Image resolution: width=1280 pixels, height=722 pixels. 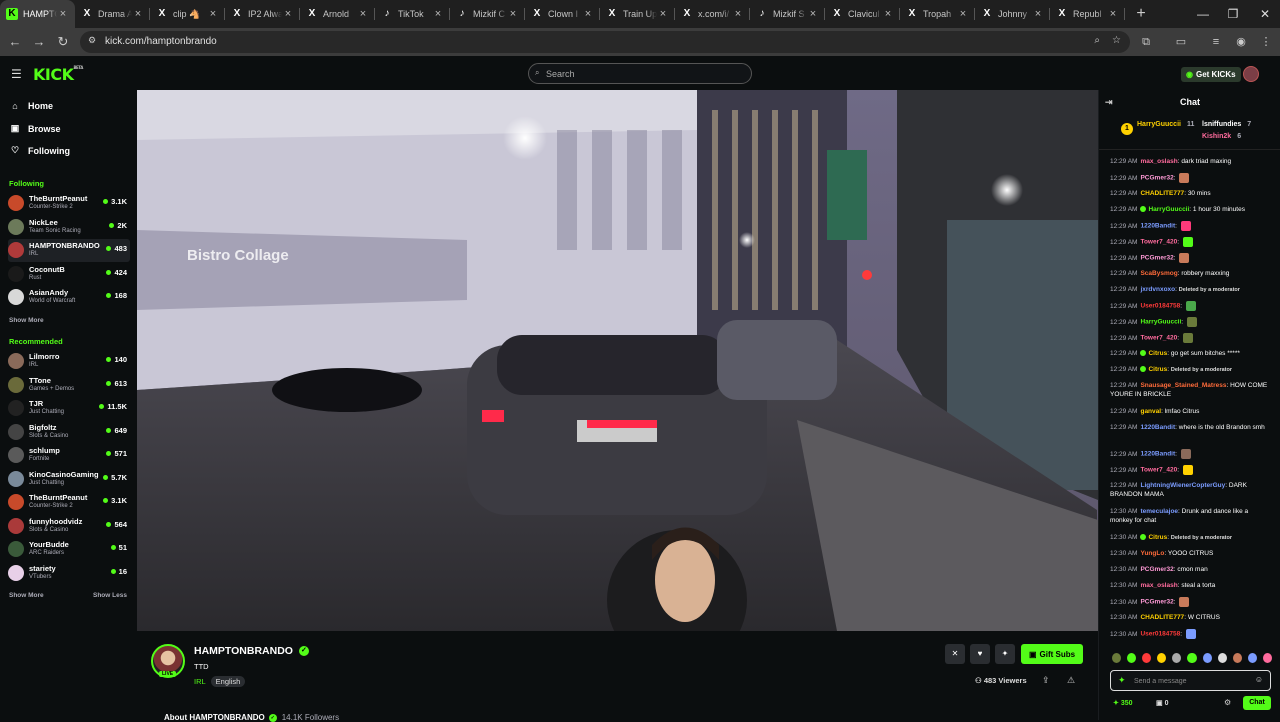 I want to click on sidebar-channel: NickLee Team Sonic Racing 2K, so click(x=69, y=227).